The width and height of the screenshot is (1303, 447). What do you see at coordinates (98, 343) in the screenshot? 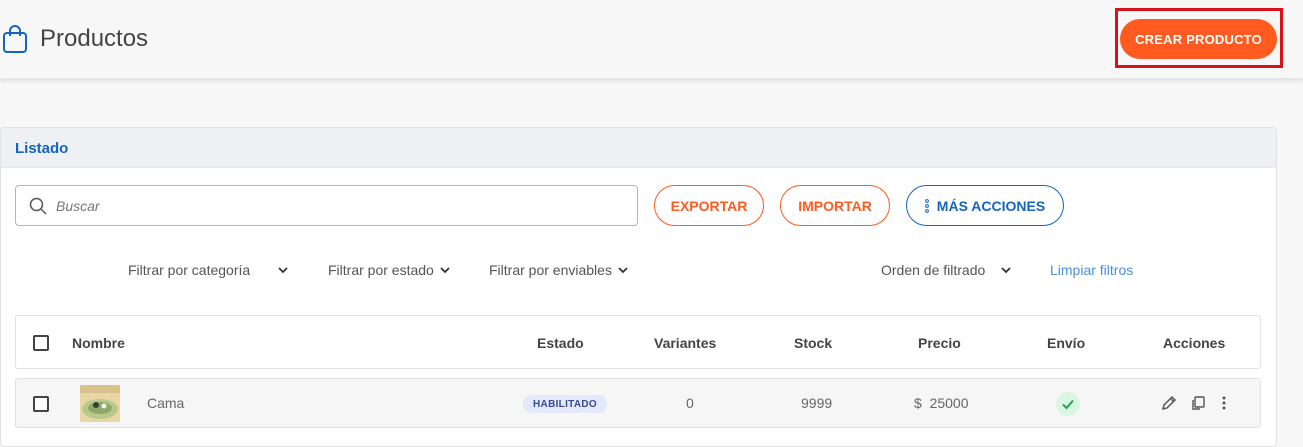
I see `column-header-name: Nombre` at bounding box center [98, 343].